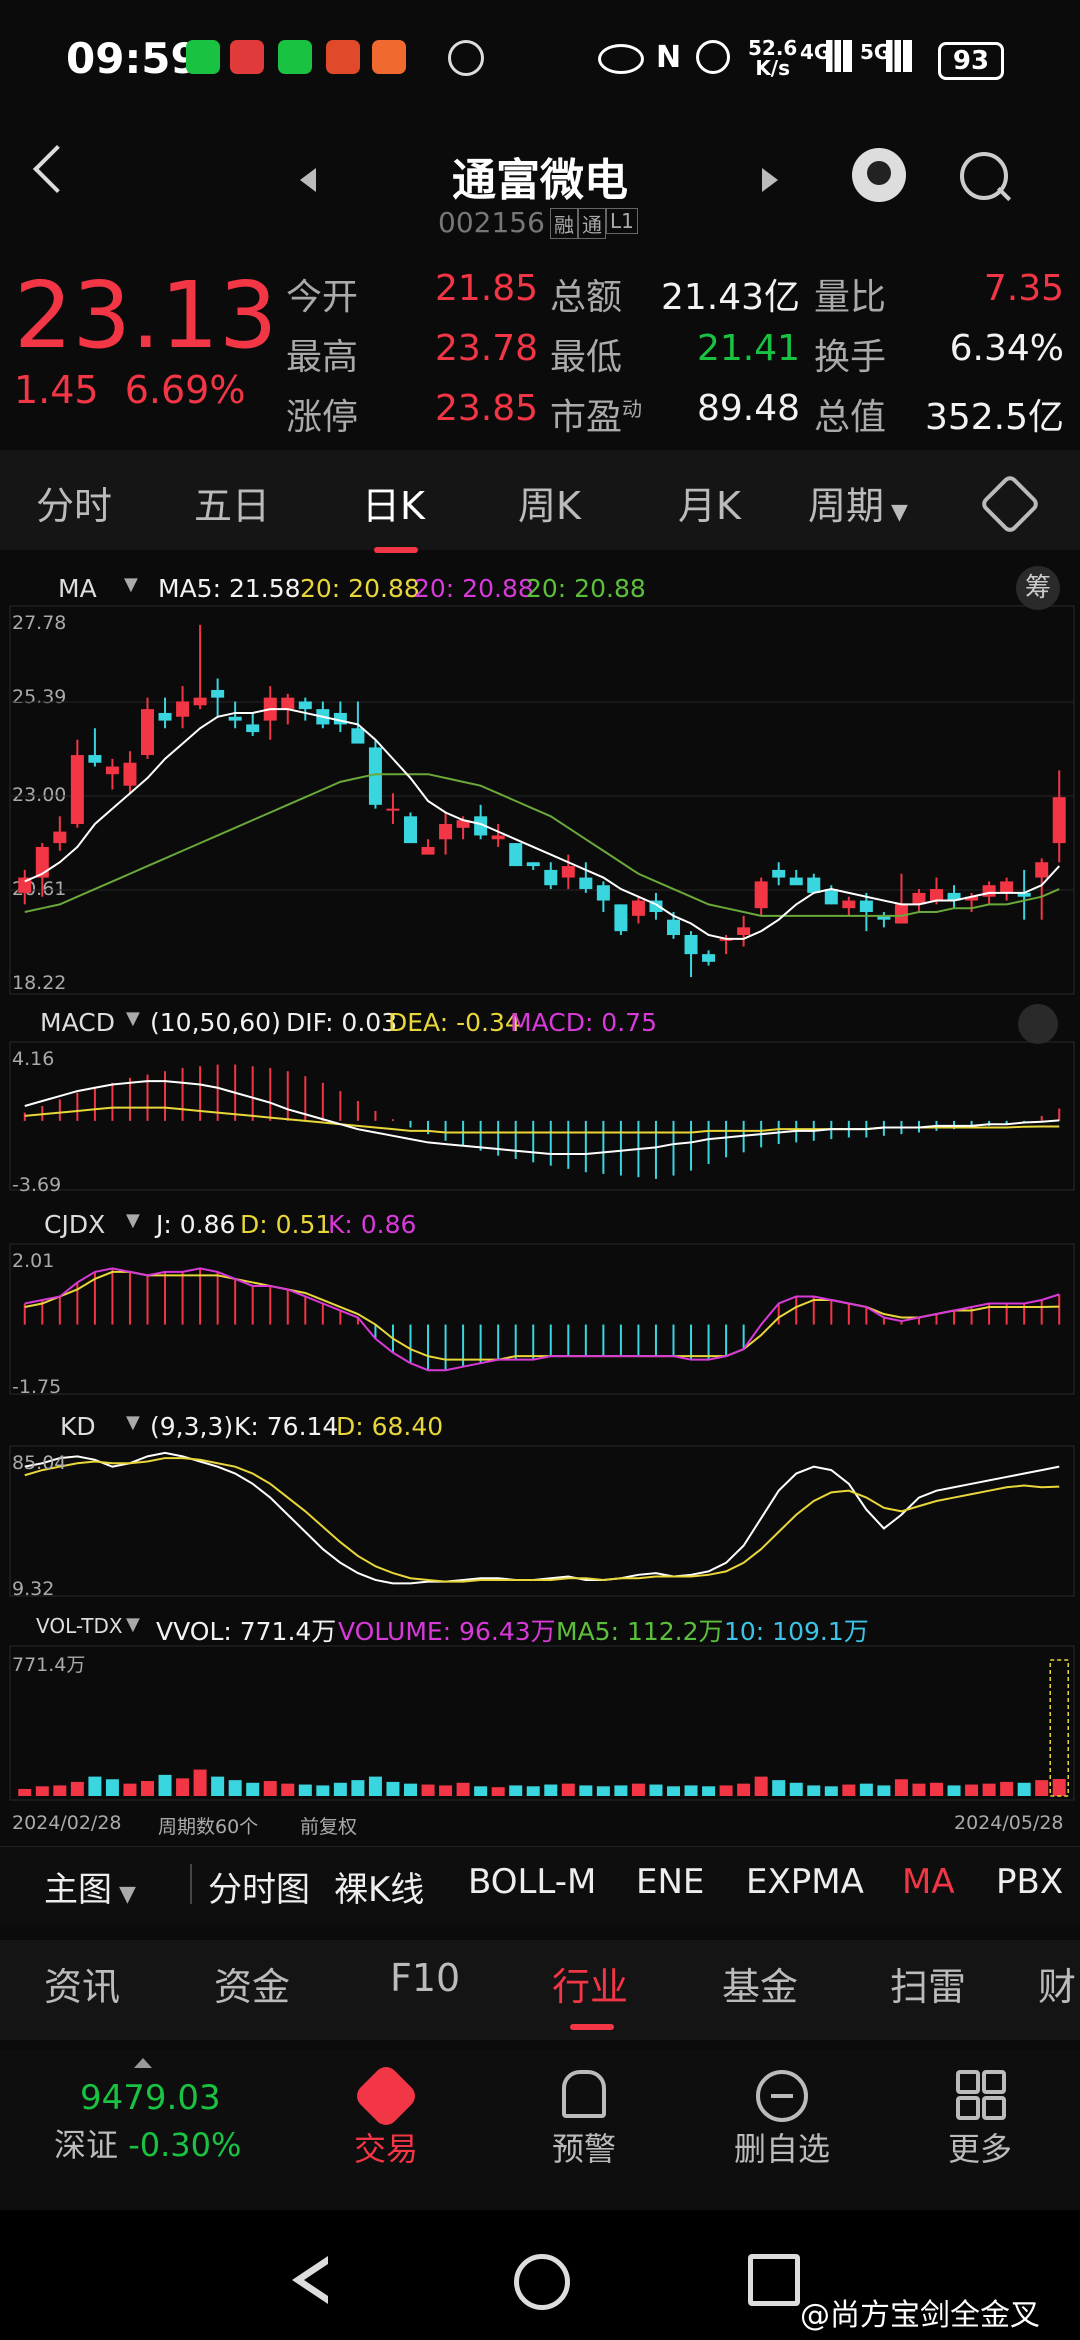 This screenshot has width=1080, height=2340. What do you see at coordinates (1029, 1882) in the screenshot?
I see `indicator-pbx: PBX` at bounding box center [1029, 1882].